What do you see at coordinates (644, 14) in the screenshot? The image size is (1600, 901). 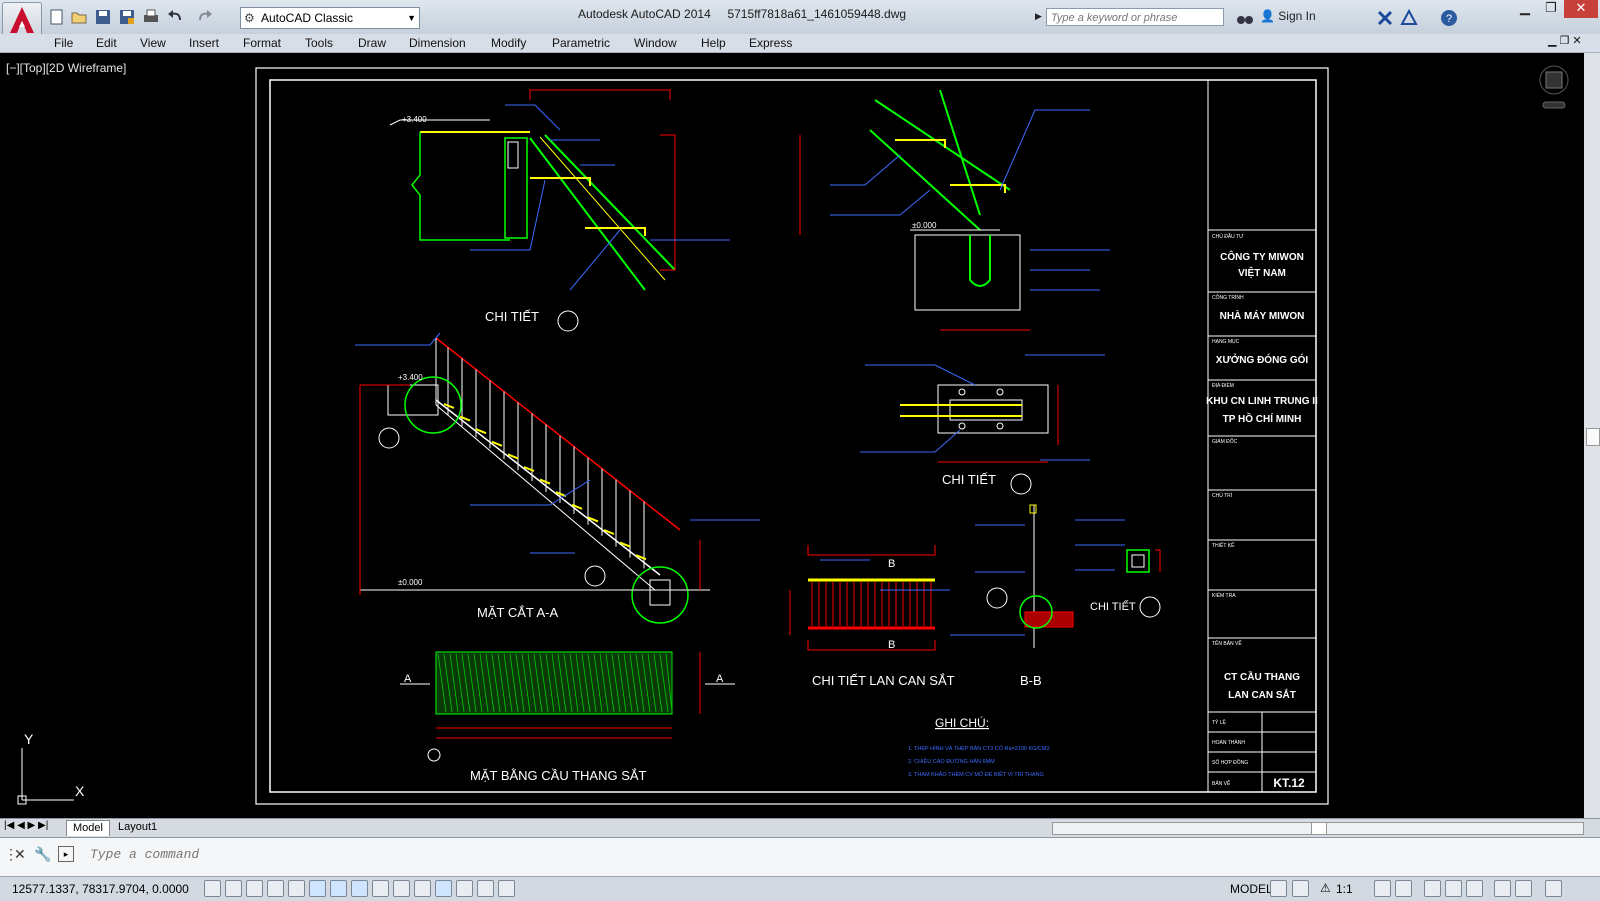 I see `app-name: Autodesk AutoCAD 2014` at bounding box center [644, 14].